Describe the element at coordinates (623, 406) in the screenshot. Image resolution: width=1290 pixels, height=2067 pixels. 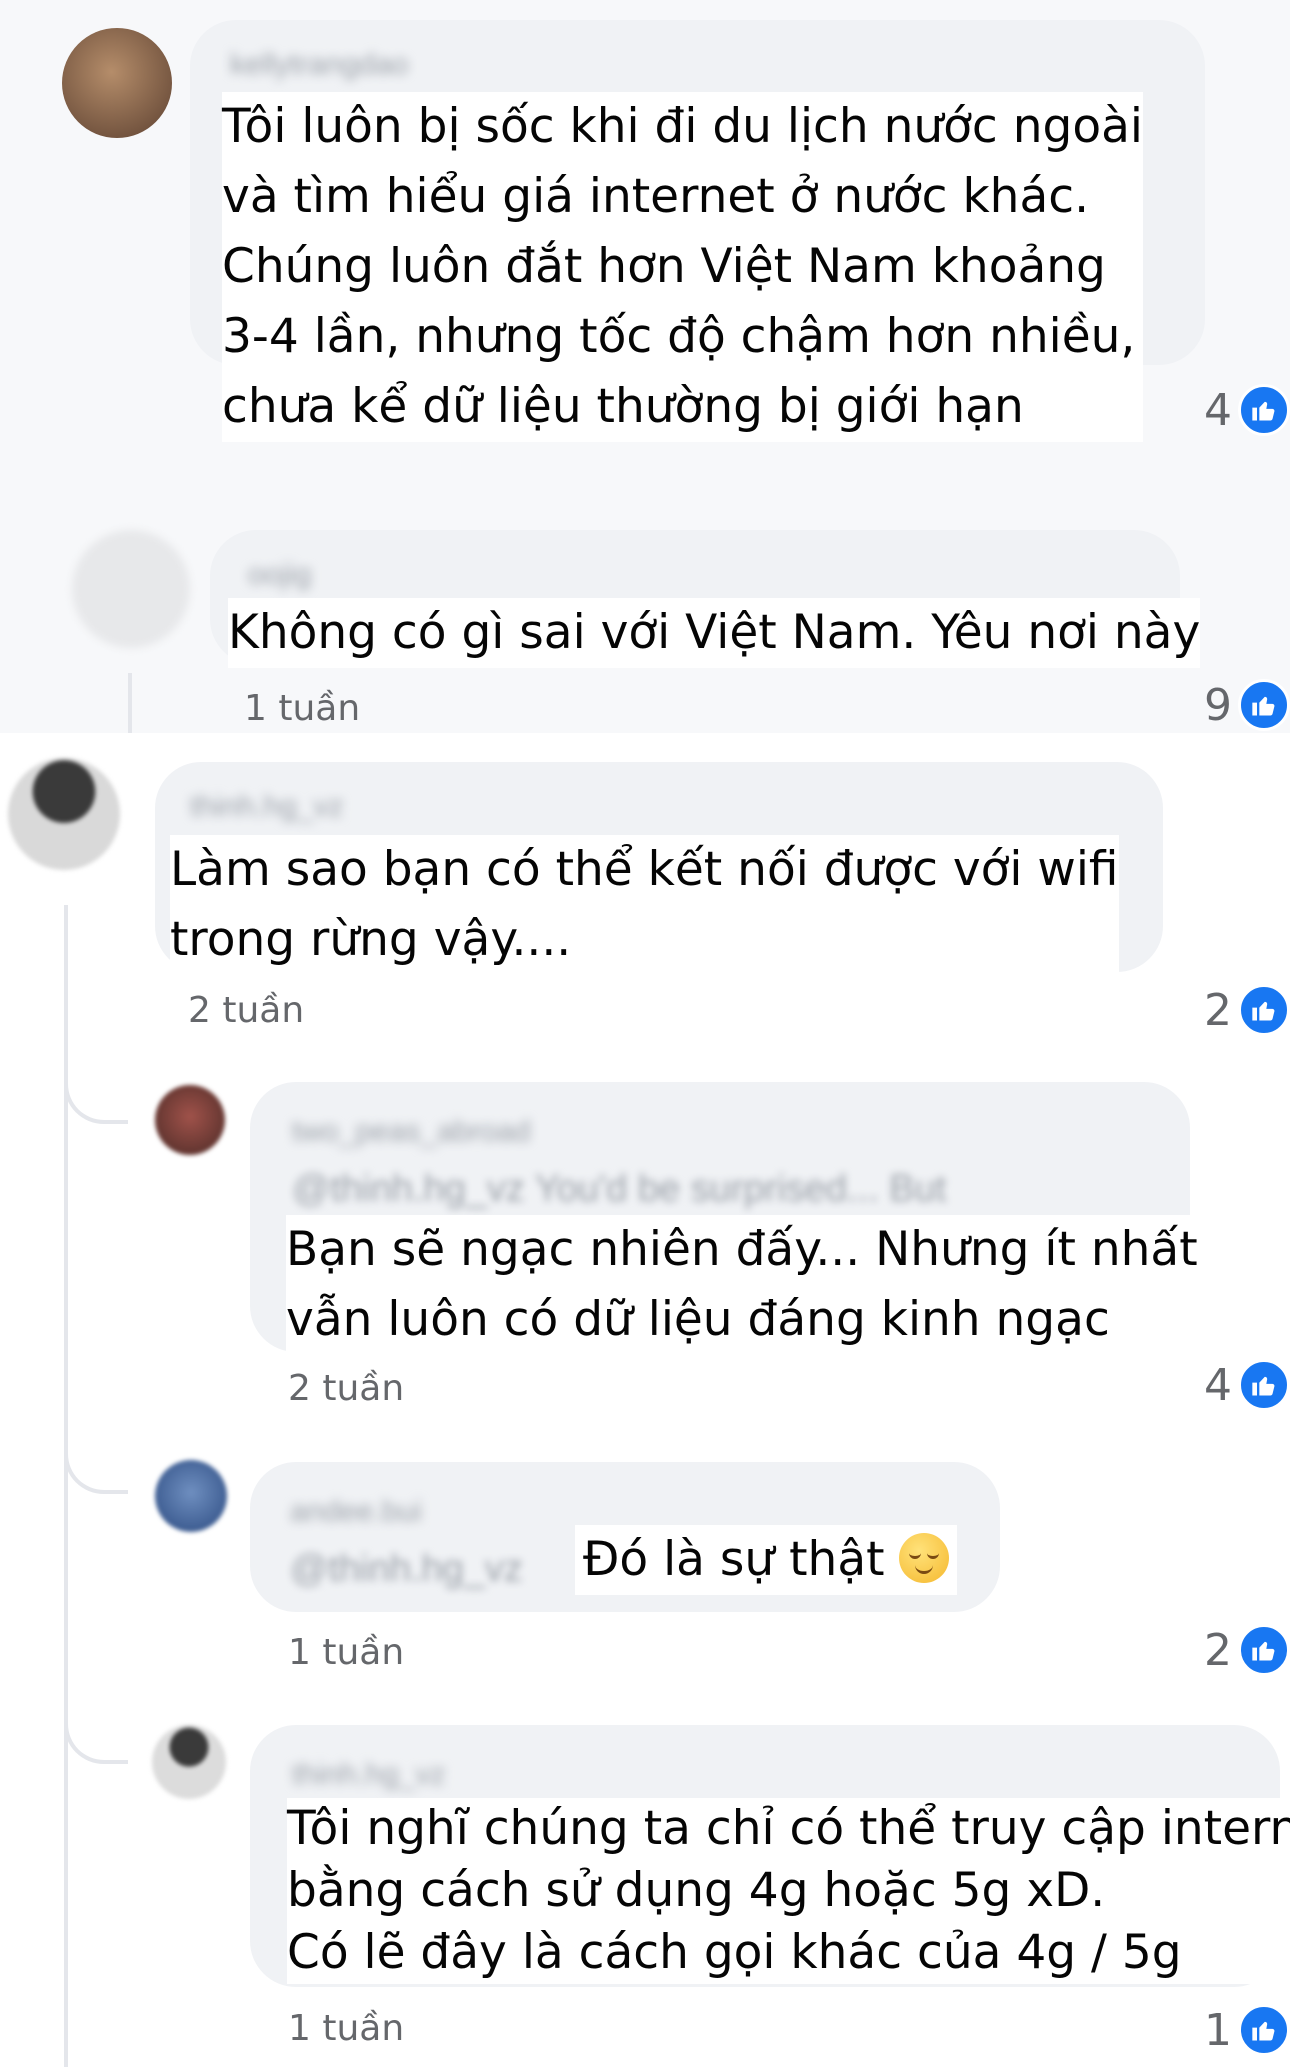
I see `comment-line: chưa kể dữ liệu thường bị giới hạn` at that location.